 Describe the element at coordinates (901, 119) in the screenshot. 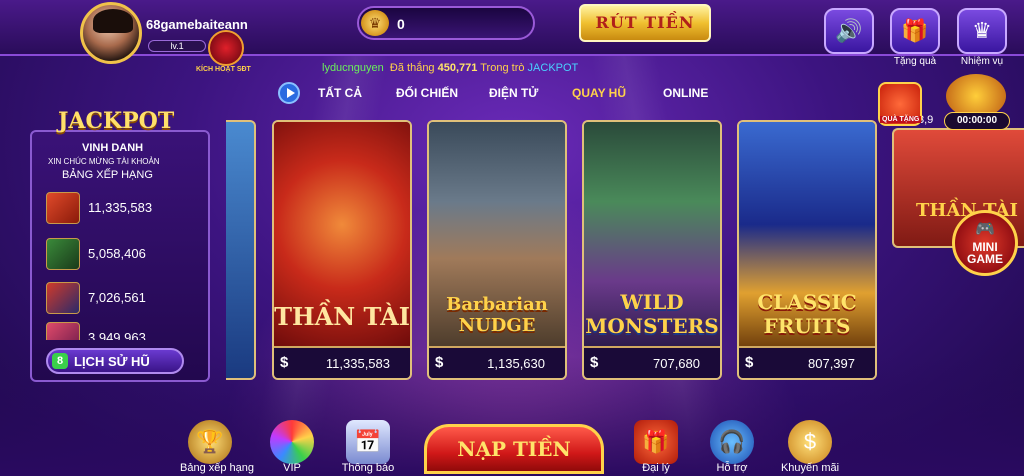

I see `gift-badge-label: QUÀ TẶNG` at that location.